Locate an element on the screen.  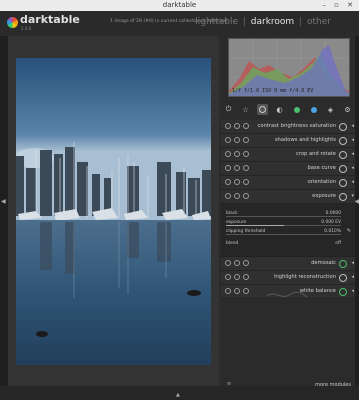
blend-value: off is located at coordinates (338, 243).